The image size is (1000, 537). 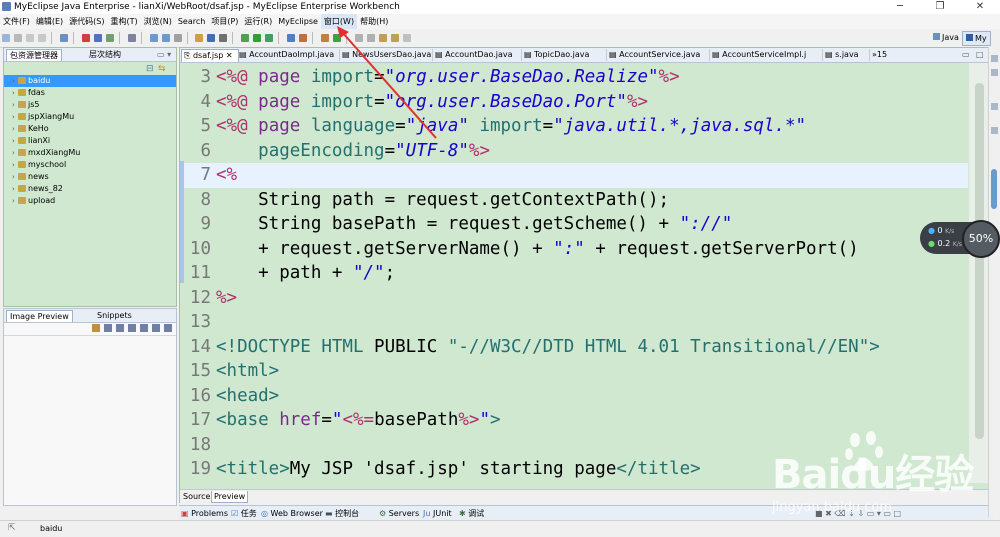 What do you see at coordinates (574, 396) in the screenshot?
I see `code-line: 16 <head>` at bounding box center [574, 396].